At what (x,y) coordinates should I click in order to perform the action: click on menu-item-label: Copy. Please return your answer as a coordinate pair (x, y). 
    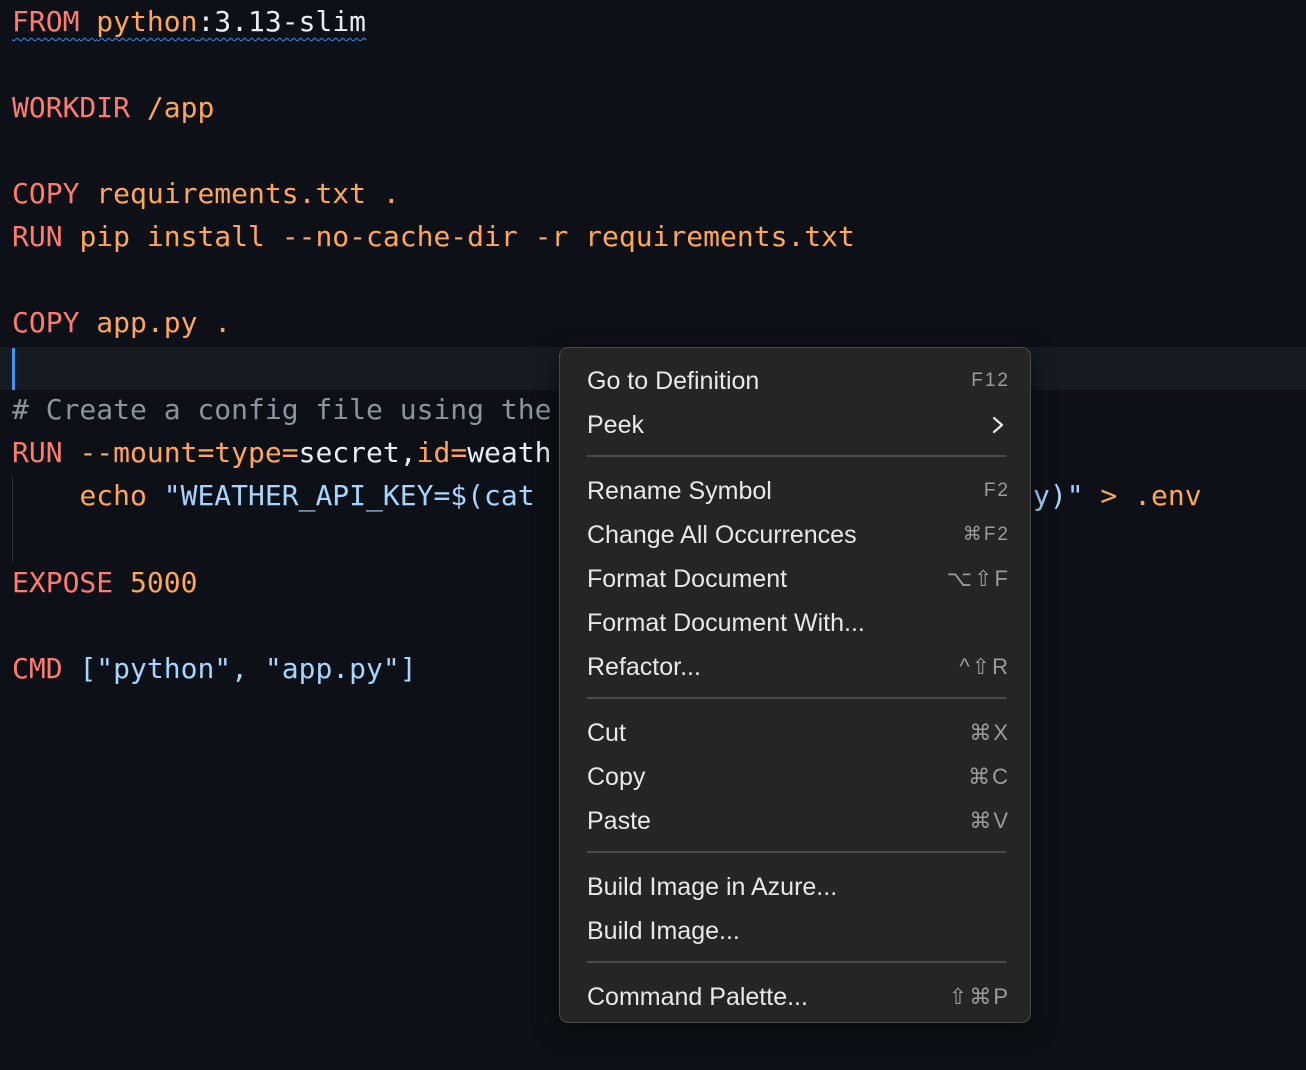
    Looking at the image, I should click on (616, 777).